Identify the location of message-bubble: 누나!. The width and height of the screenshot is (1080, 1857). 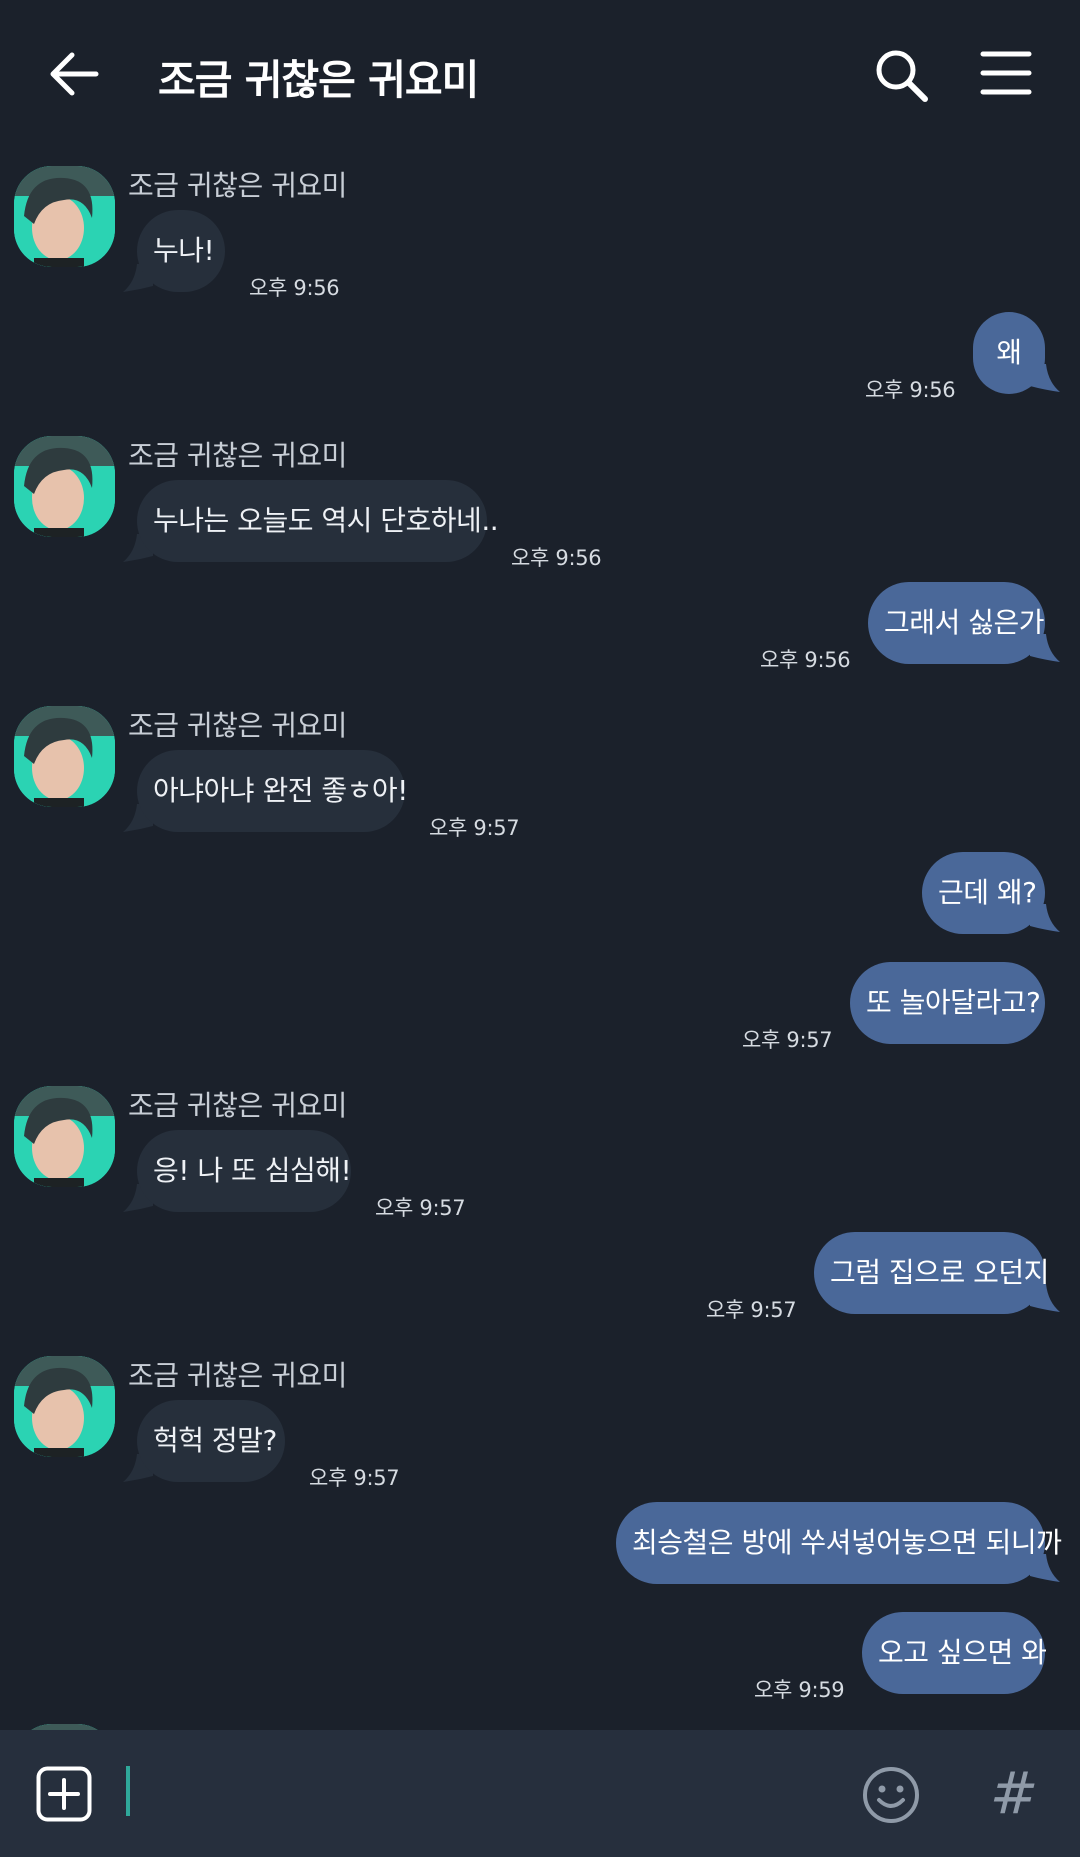
(181, 251).